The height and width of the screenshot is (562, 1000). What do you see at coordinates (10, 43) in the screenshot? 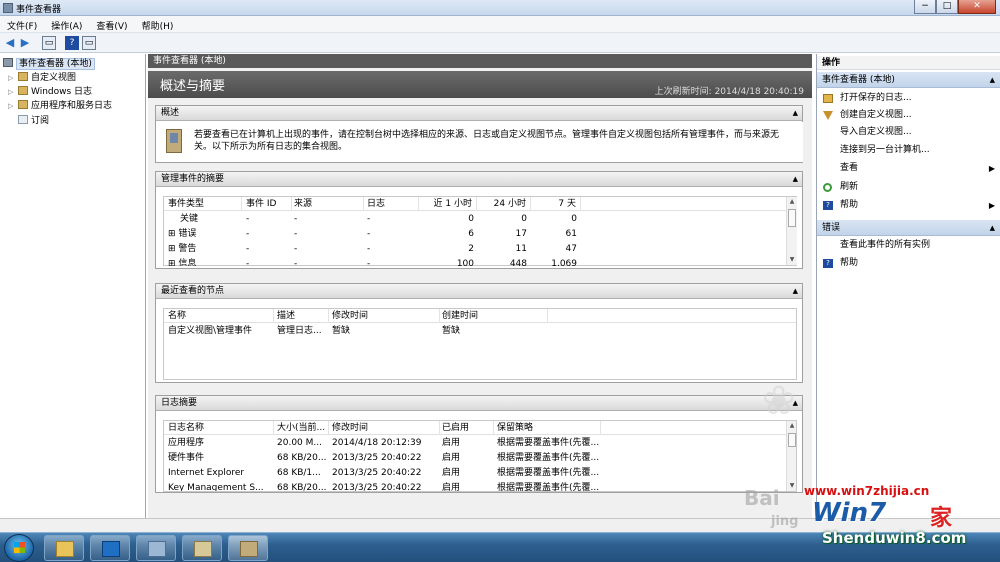
I see `back-arrow-icon: ◀` at bounding box center [10, 43].